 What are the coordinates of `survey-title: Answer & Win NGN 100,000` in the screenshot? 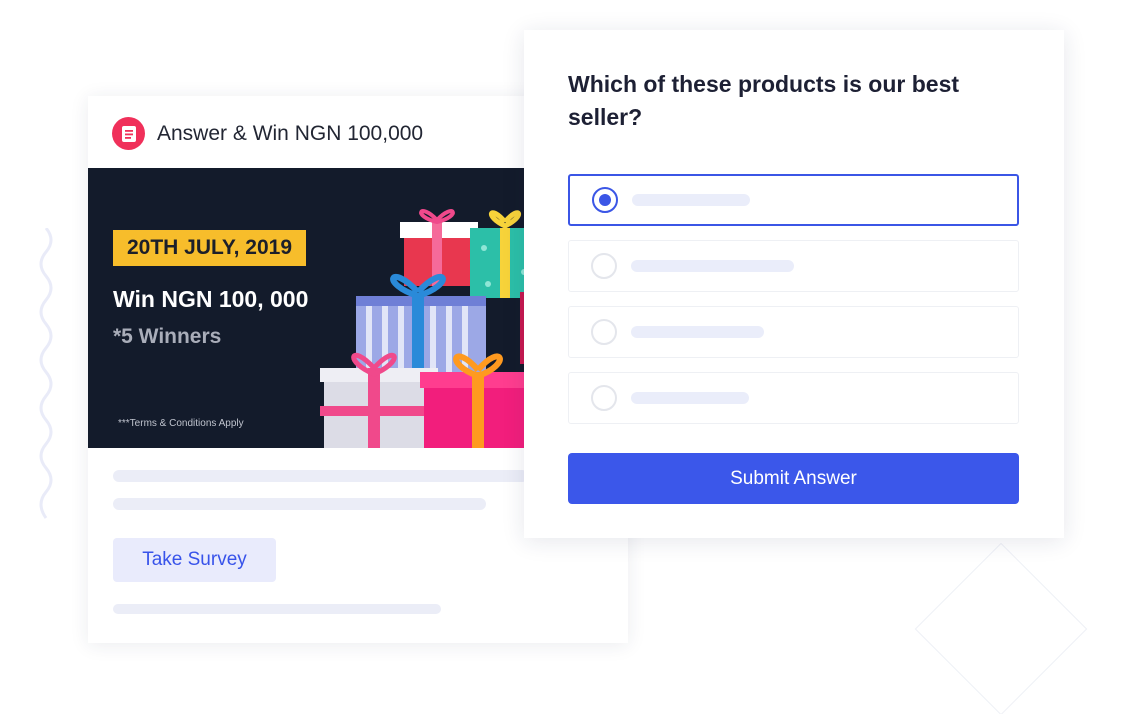 It's located at (290, 133).